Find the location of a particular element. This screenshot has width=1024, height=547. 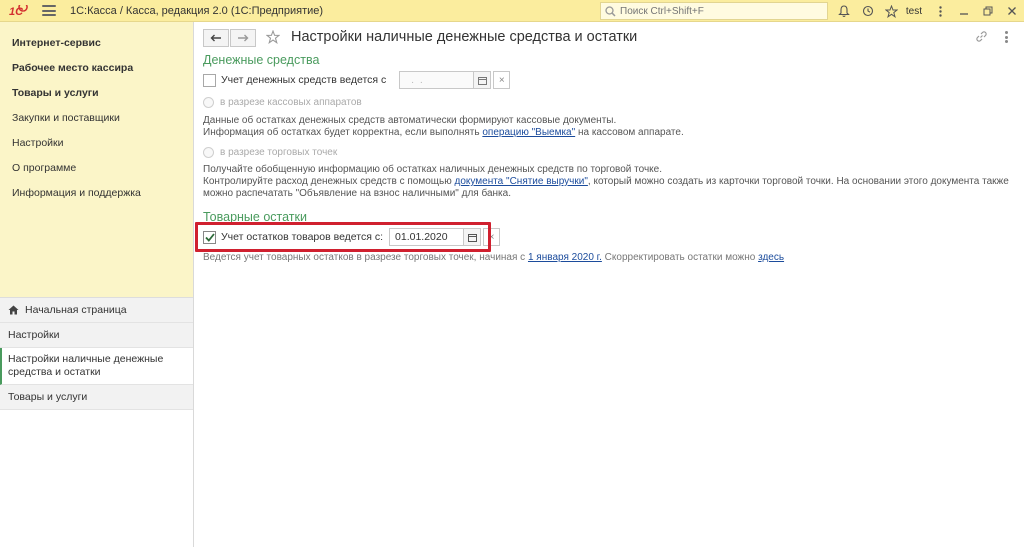

sidebar-item-support: Информация и поддержка is located at coordinates (96, 198).